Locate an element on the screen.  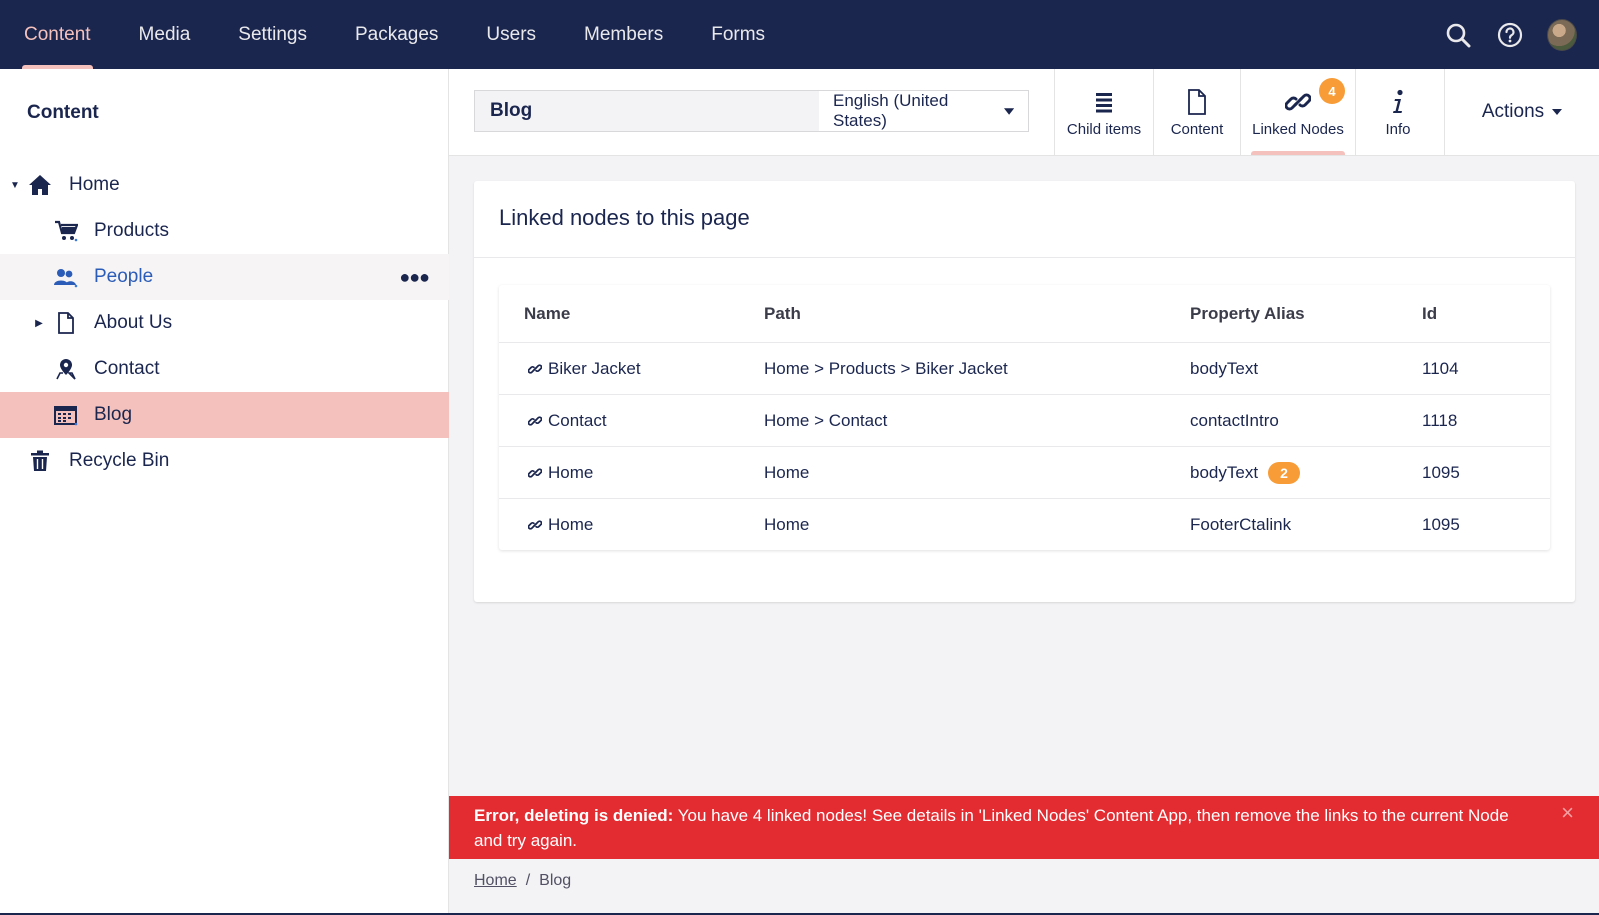
tree-item-label: Contact is located at coordinates (127, 368).